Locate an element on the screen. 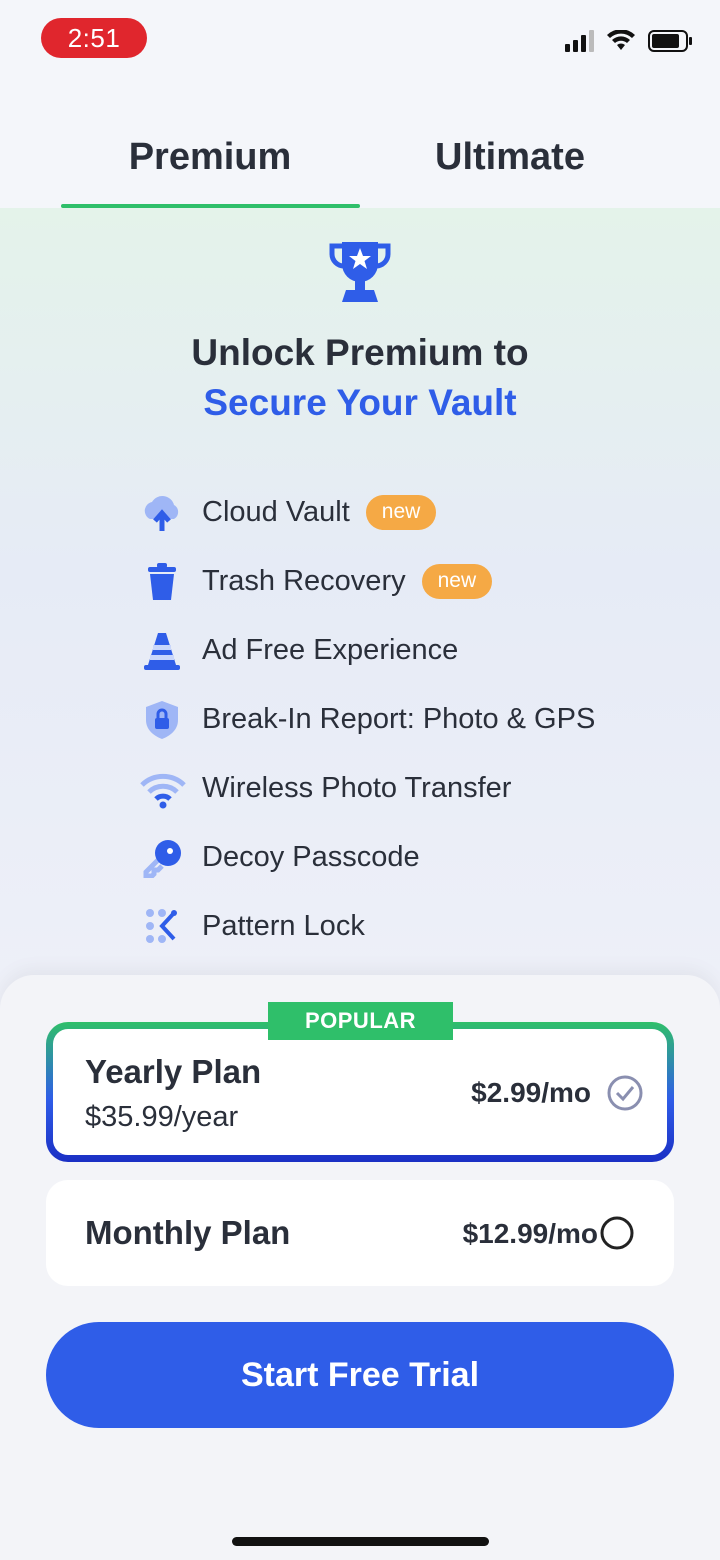  plan-name: Yearly Plan is located at coordinates (173, 1071).